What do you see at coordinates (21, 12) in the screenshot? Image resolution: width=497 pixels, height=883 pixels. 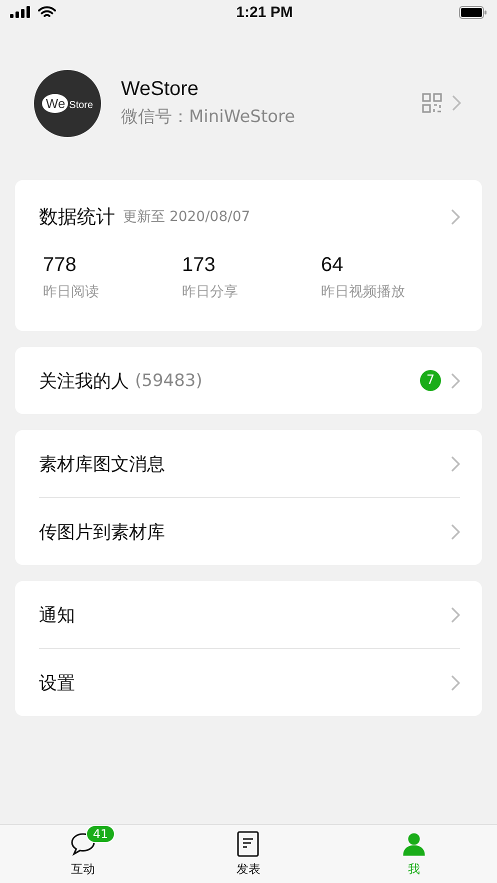 I see `signal-icon` at bounding box center [21, 12].